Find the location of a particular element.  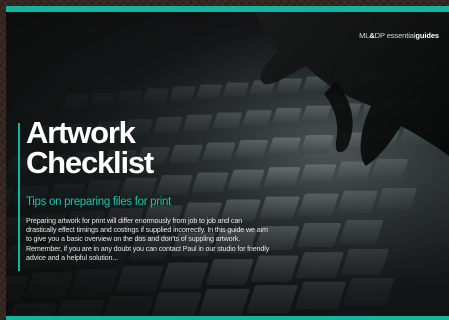

page-title: Artwork Checklist is located at coordinates (90, 148).